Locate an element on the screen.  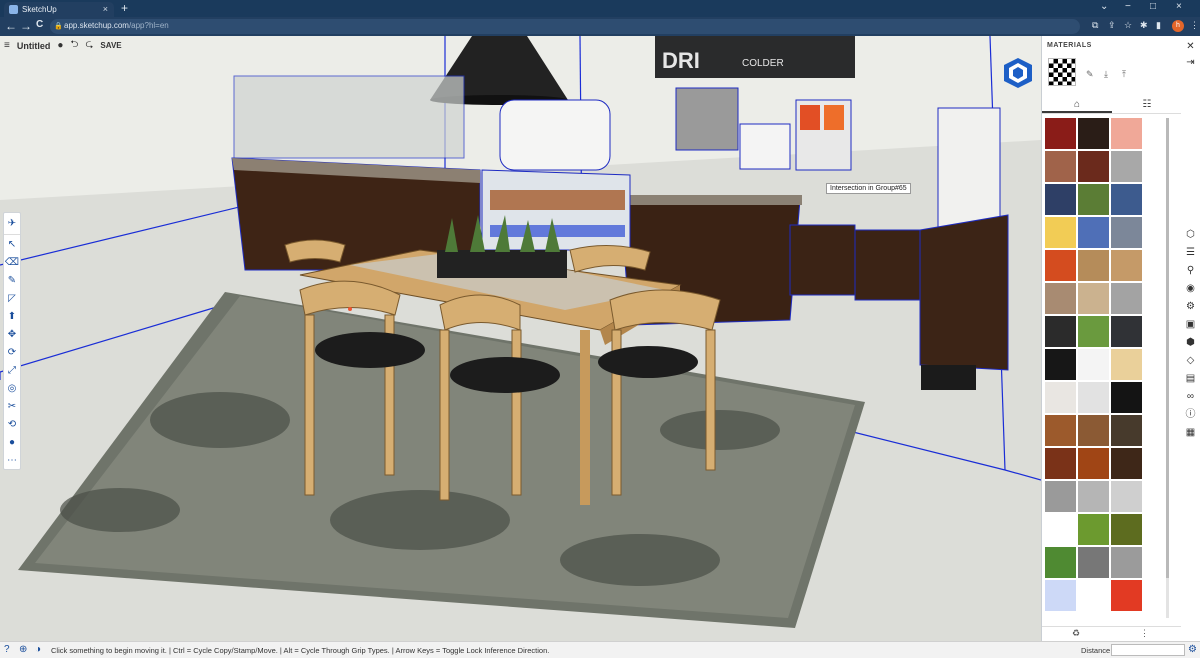
pencil-tool-icon: ✎ is located at coordinates (12, 280).